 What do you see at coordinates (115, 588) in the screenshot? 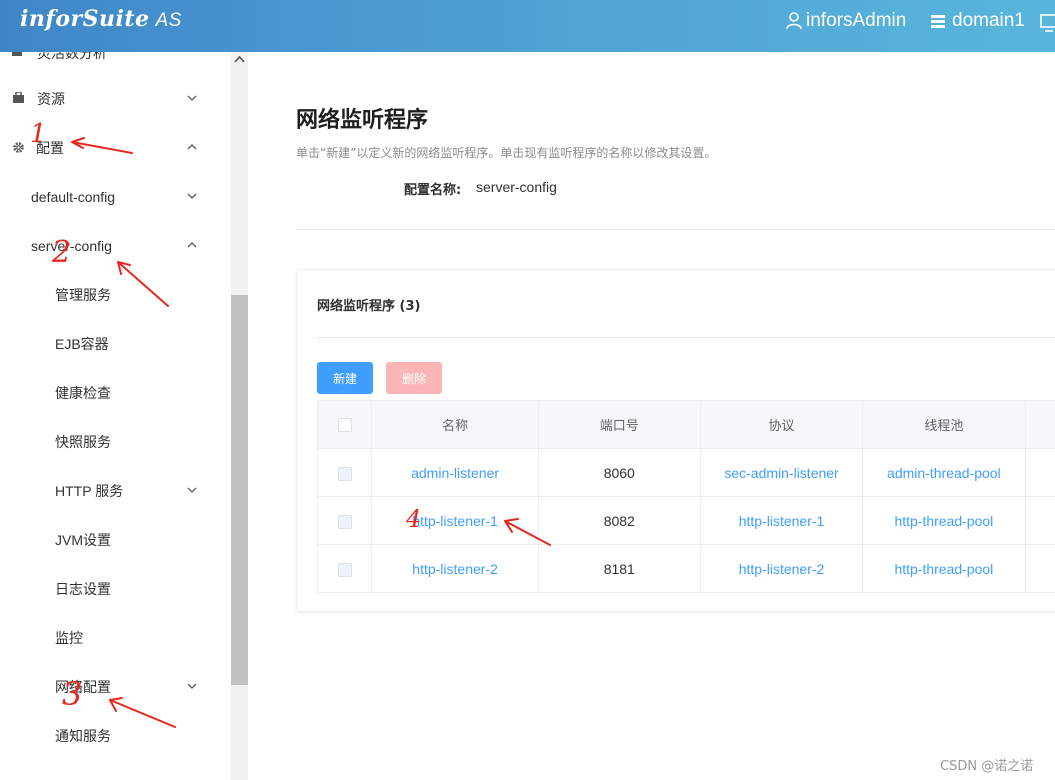
I see `sidebar-item-log: 日志设置` at bounding box center [115, 588].